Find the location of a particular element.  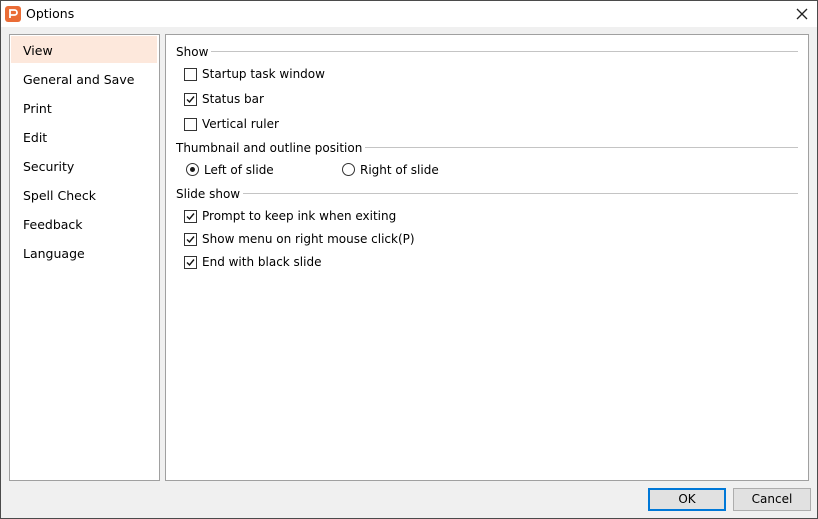

sidebar-item-language: Language is located at coordinates (84, 252).